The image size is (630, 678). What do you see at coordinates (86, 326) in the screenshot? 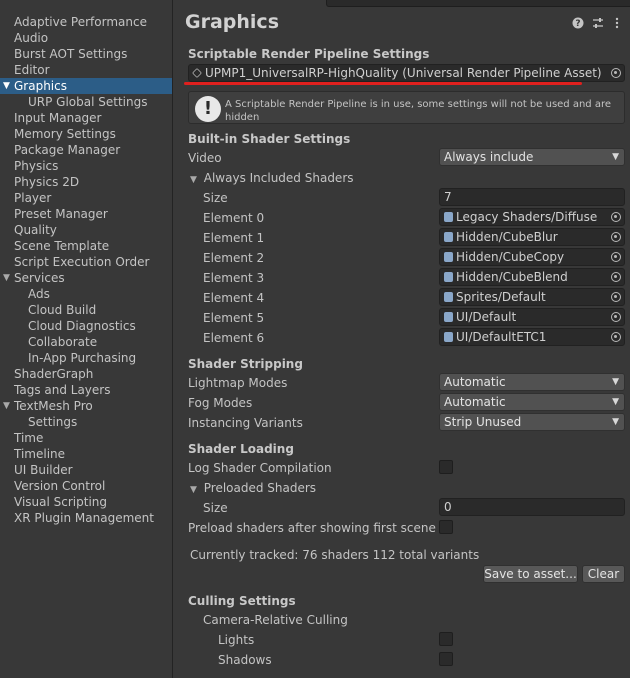
I see `sidebar-item: Cloud Diagnostics` at bounding box center [86, 326].